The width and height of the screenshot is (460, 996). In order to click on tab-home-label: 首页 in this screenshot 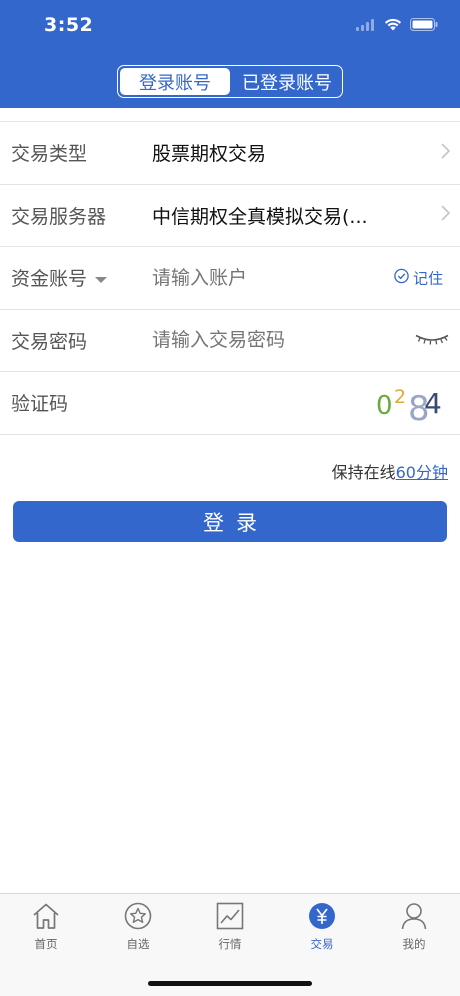, I will do `click(46, 944)`.